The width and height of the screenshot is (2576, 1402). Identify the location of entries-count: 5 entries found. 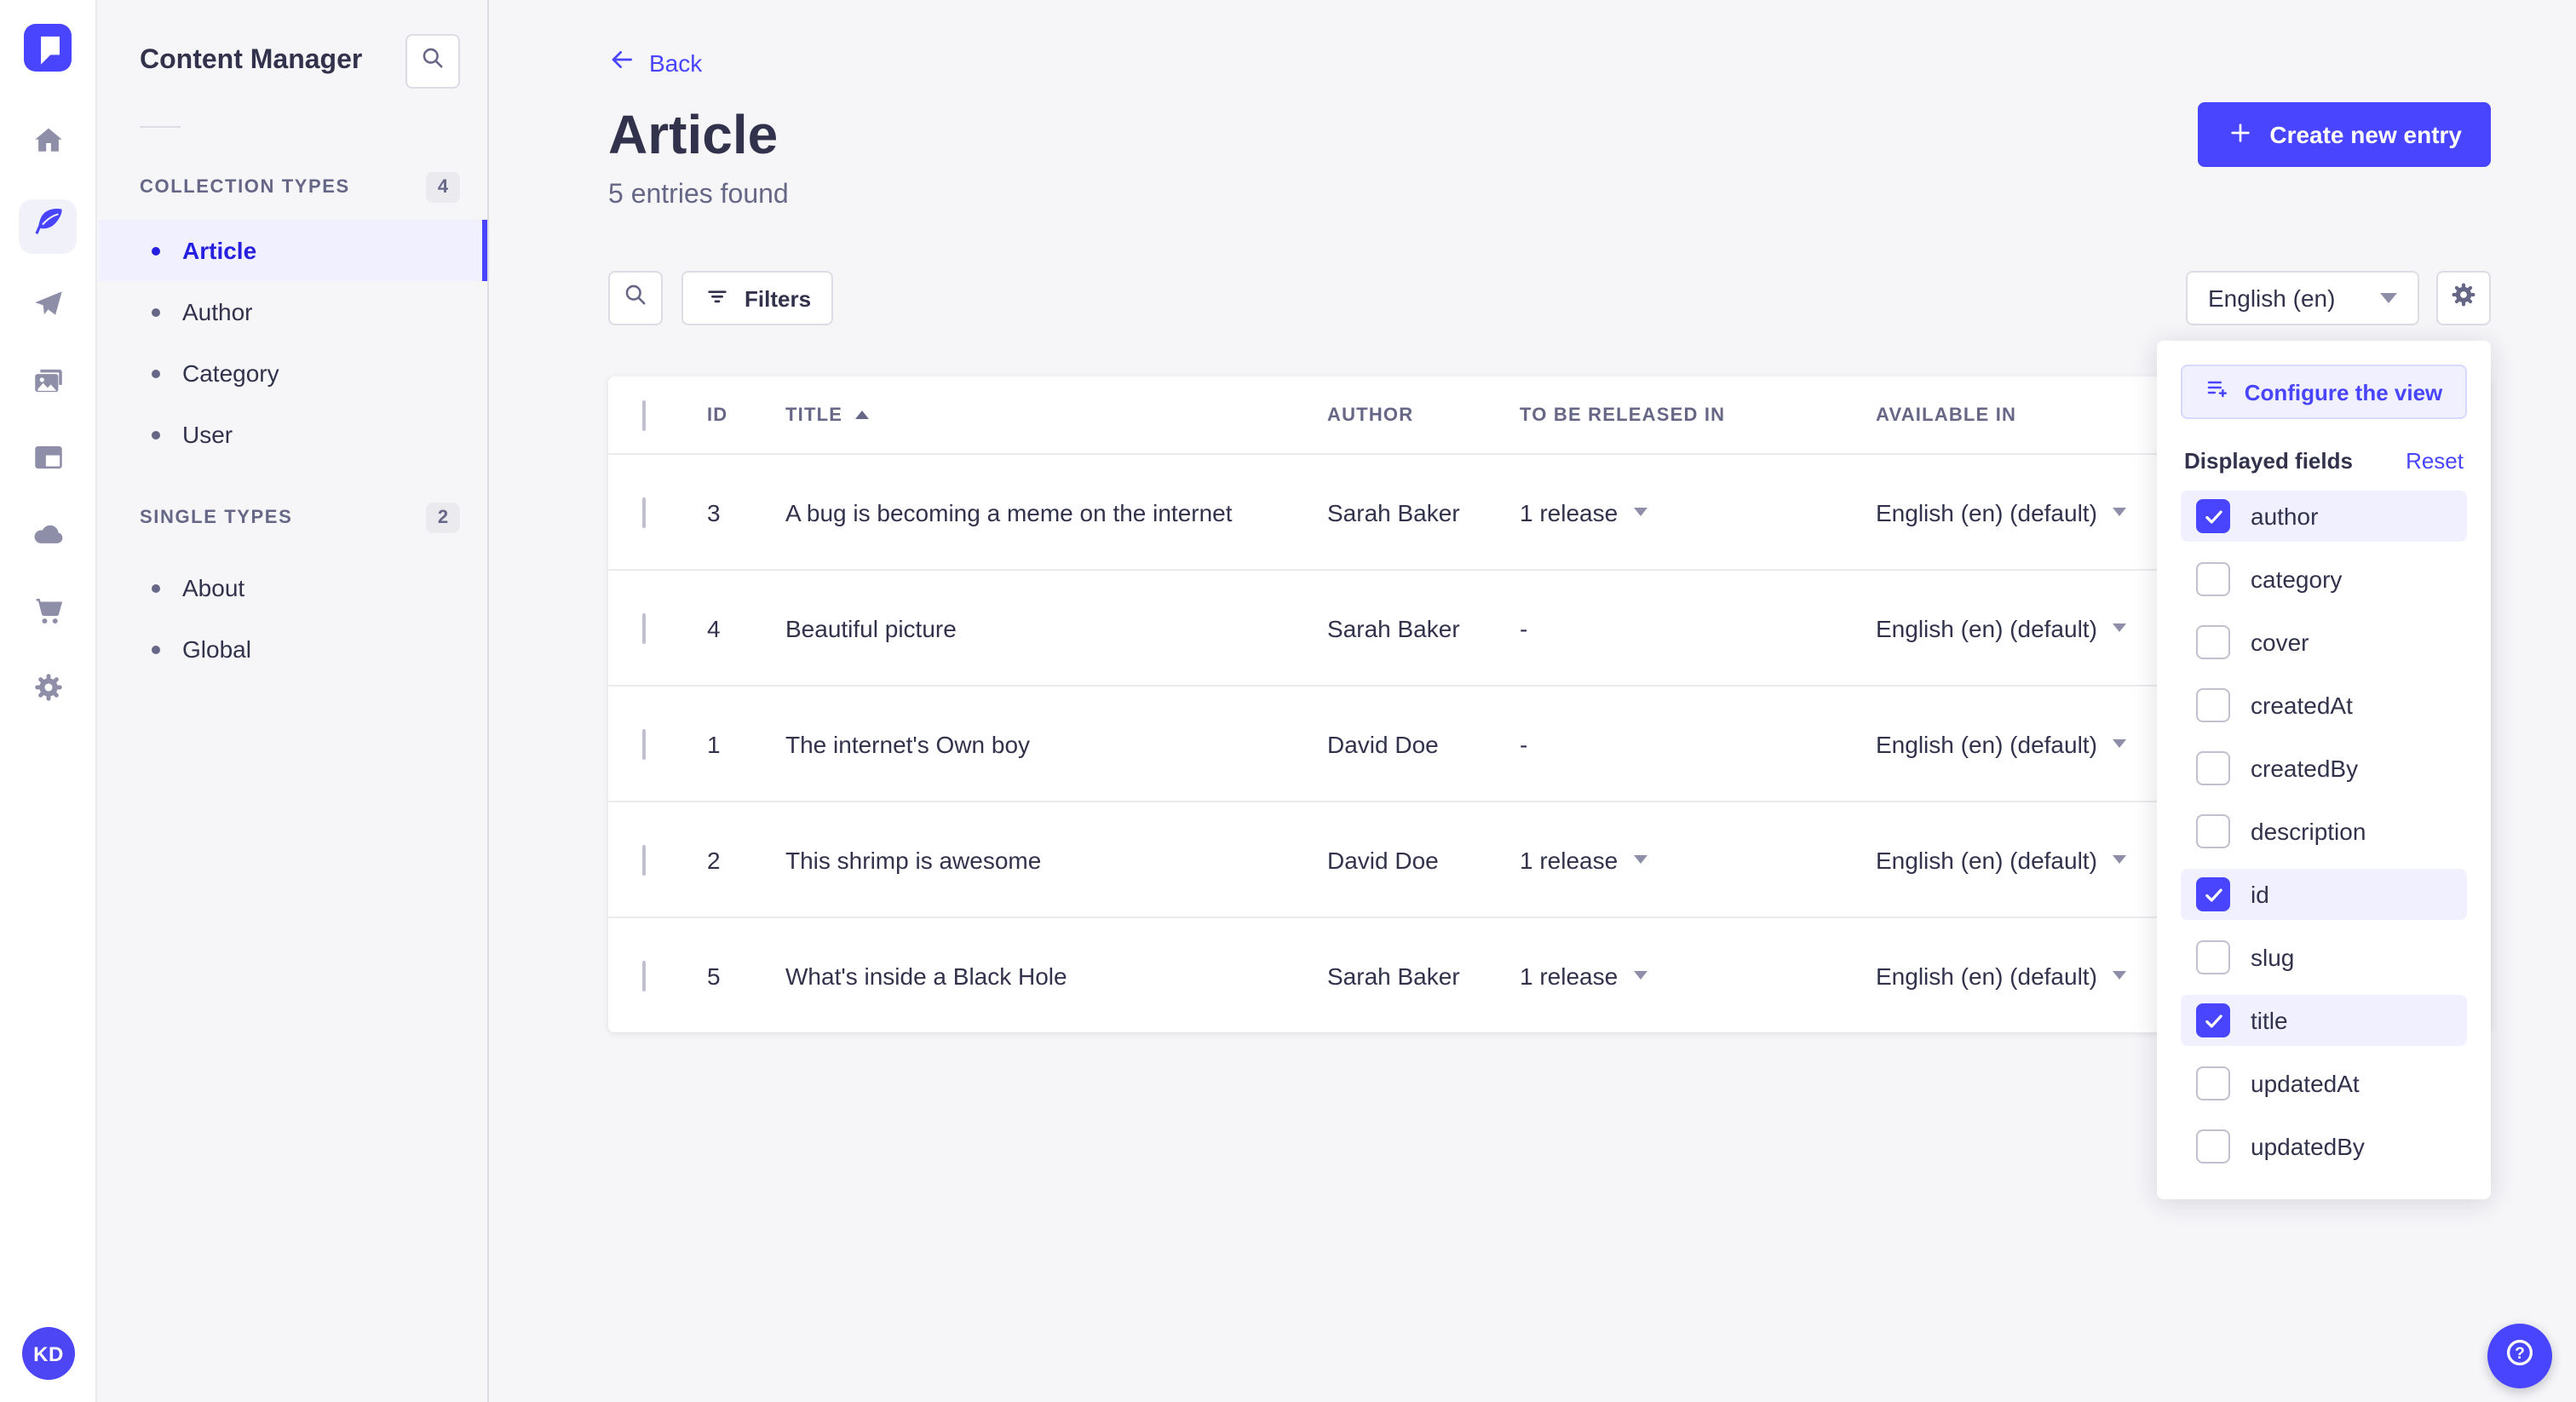
(698, 195).